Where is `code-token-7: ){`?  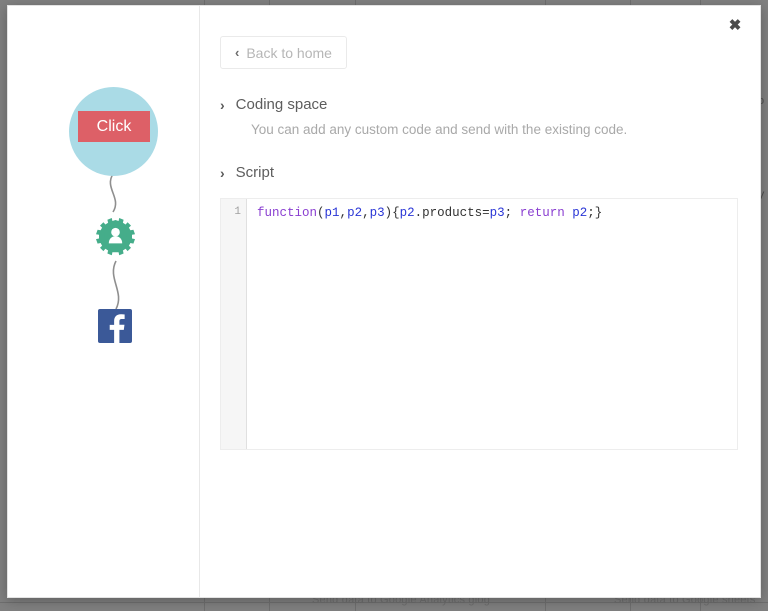
code-token-7: ){ is located at coordinates (392, 213).